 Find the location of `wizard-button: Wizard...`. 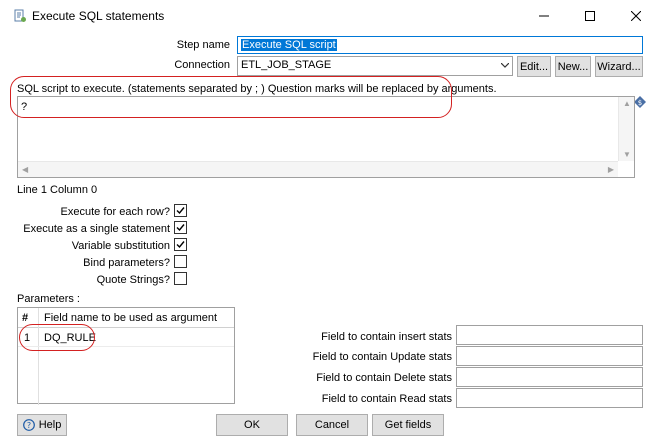

wizard-button: Wizard... is located at coordinates (619, 66).